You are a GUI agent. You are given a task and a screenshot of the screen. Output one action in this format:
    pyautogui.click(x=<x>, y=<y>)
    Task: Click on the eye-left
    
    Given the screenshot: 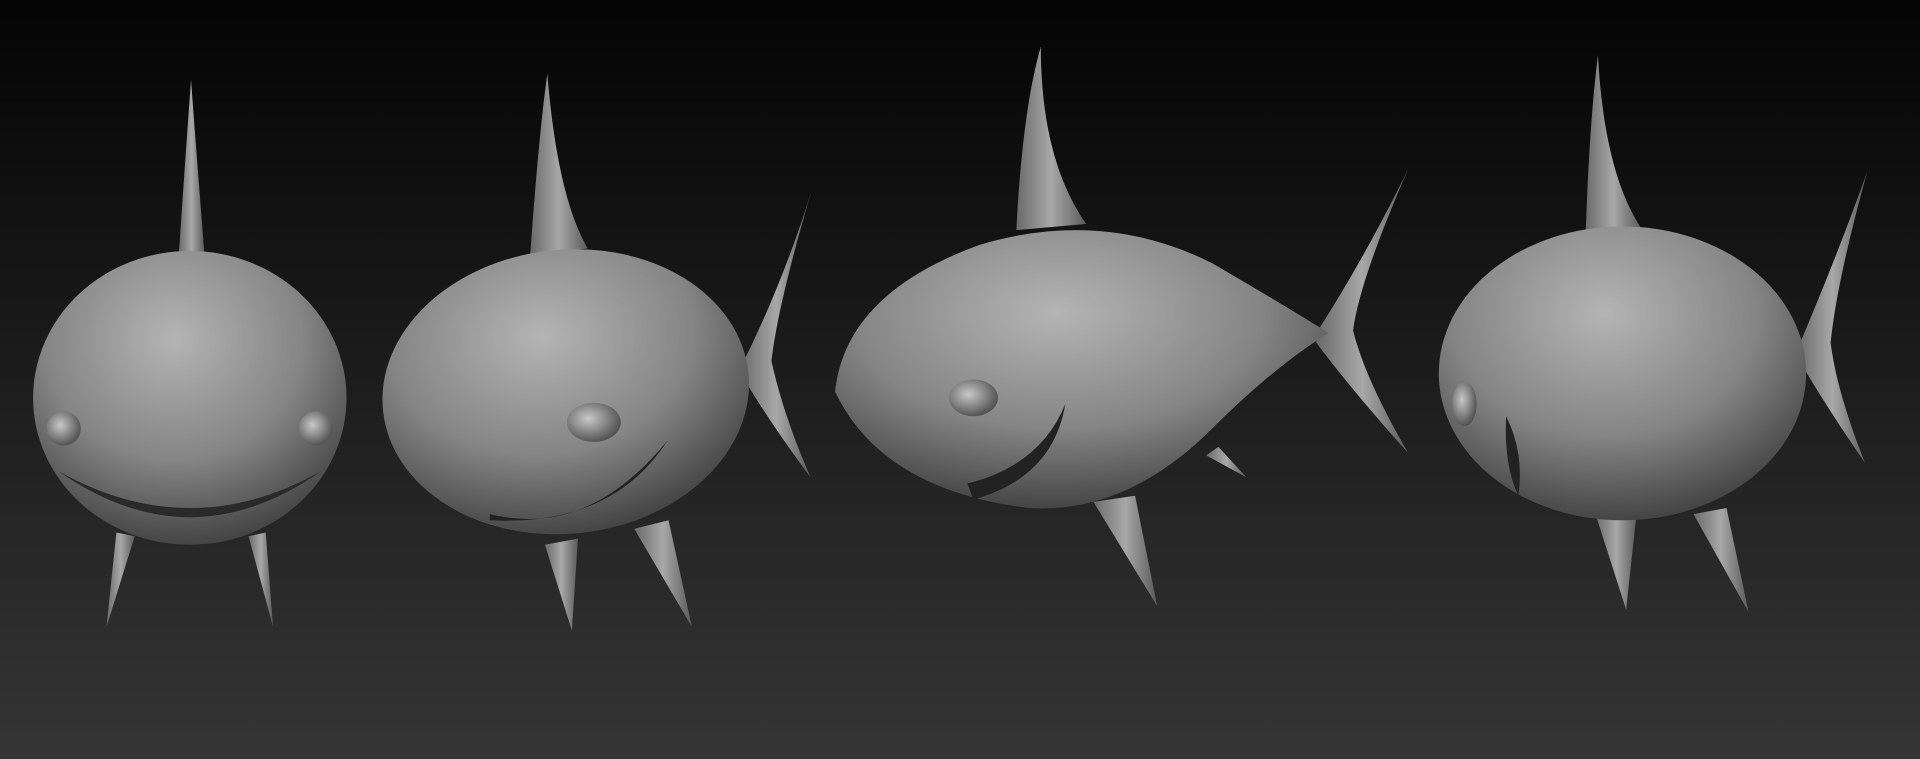 What is the action you would take?
    pyautogui.click(x=63, y=428)
    